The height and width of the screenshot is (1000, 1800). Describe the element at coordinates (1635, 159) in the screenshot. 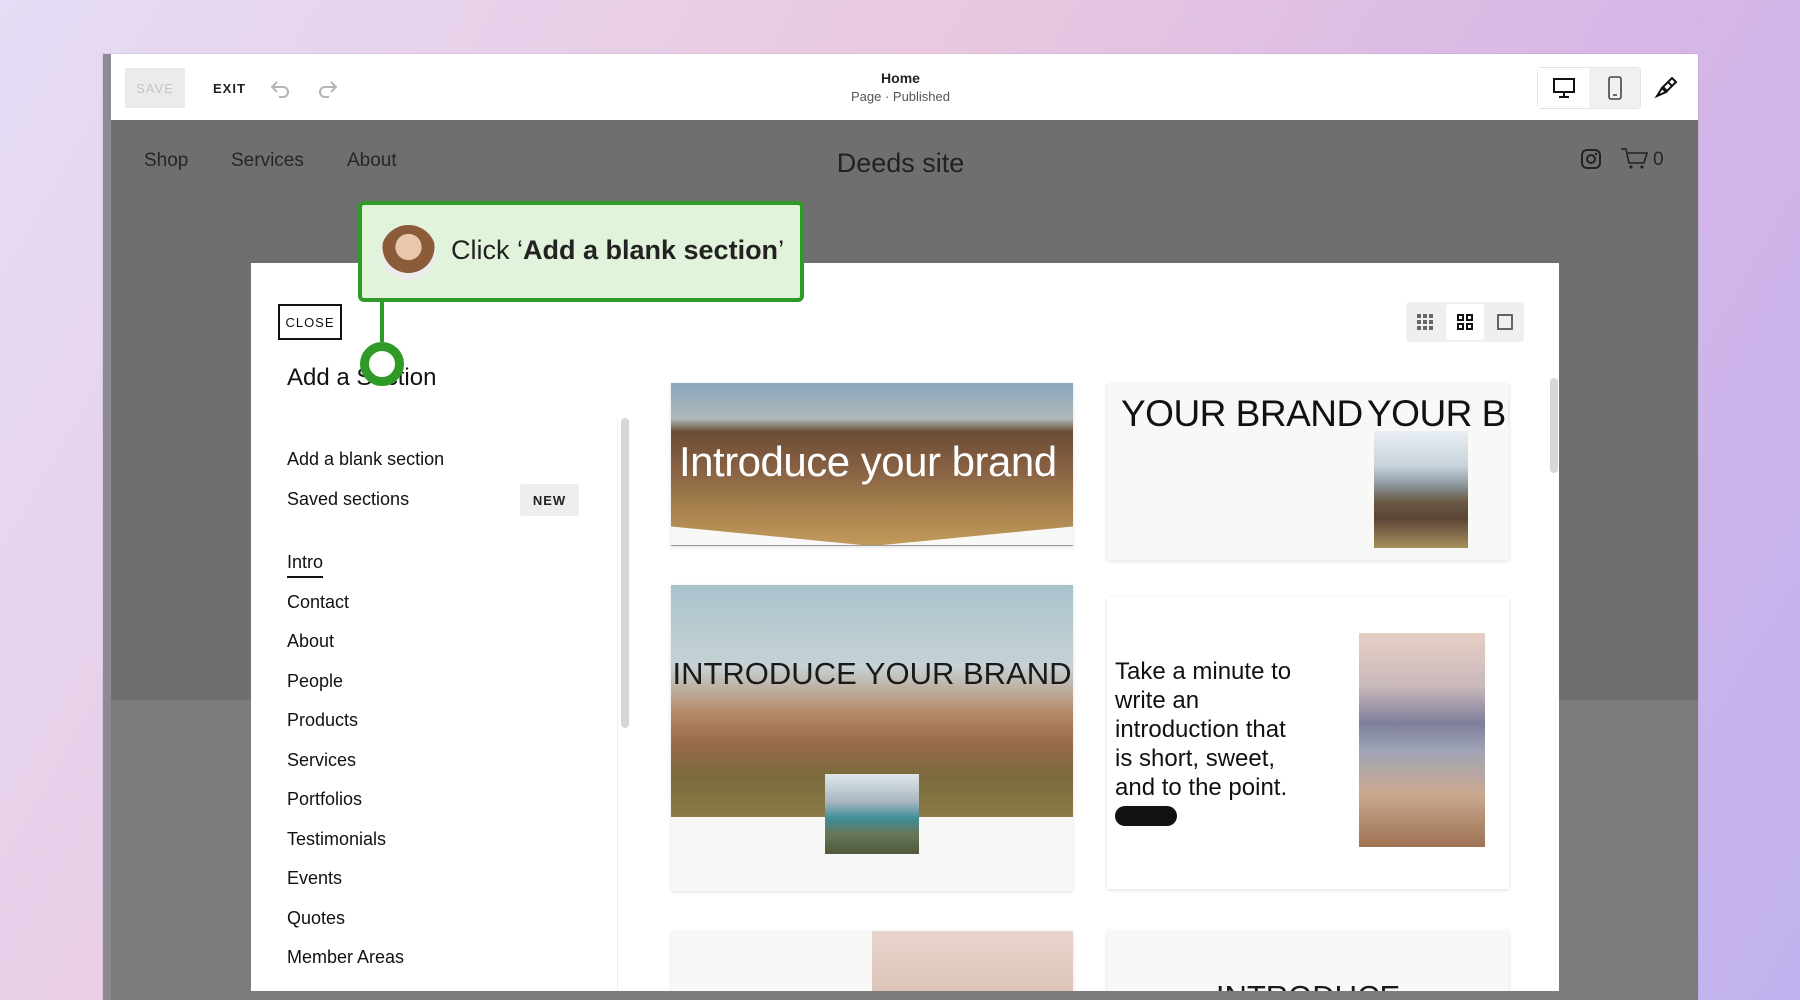

I see `cart-icon` at that location.